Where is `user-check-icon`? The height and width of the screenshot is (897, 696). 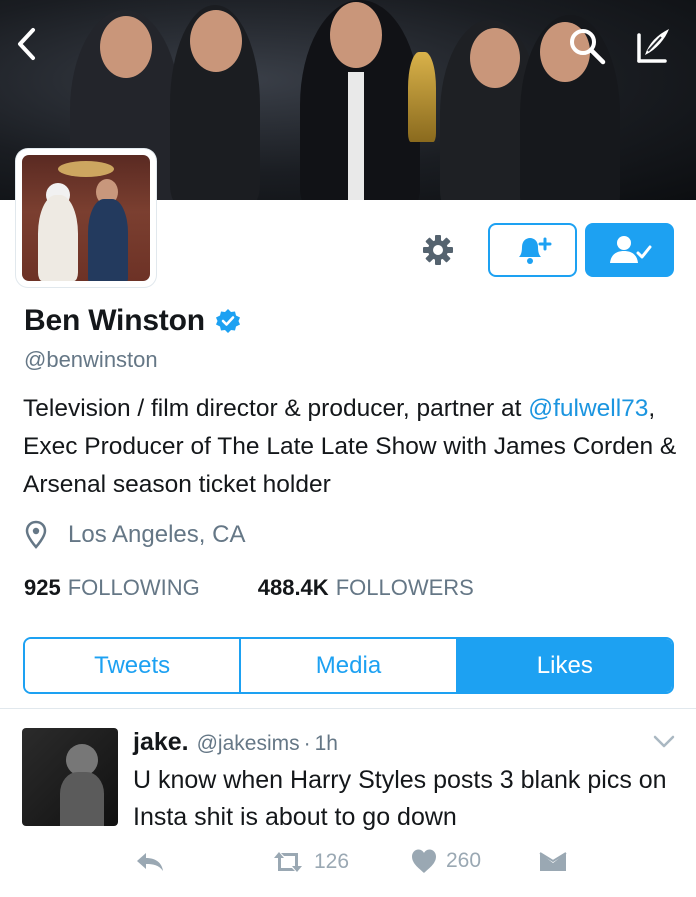
user-check-icon is located at coordinates (630, 249).